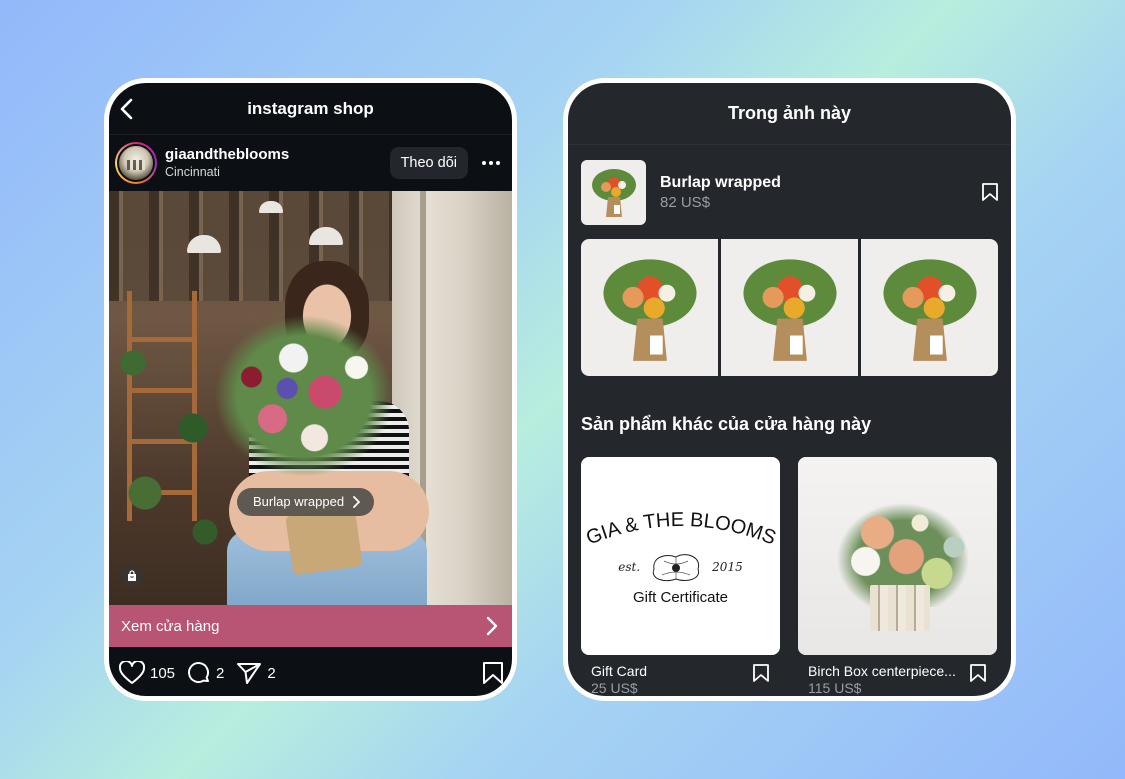  I want to click on gift-card-title: GIA & THE BLOOMS, so click(681, 527).